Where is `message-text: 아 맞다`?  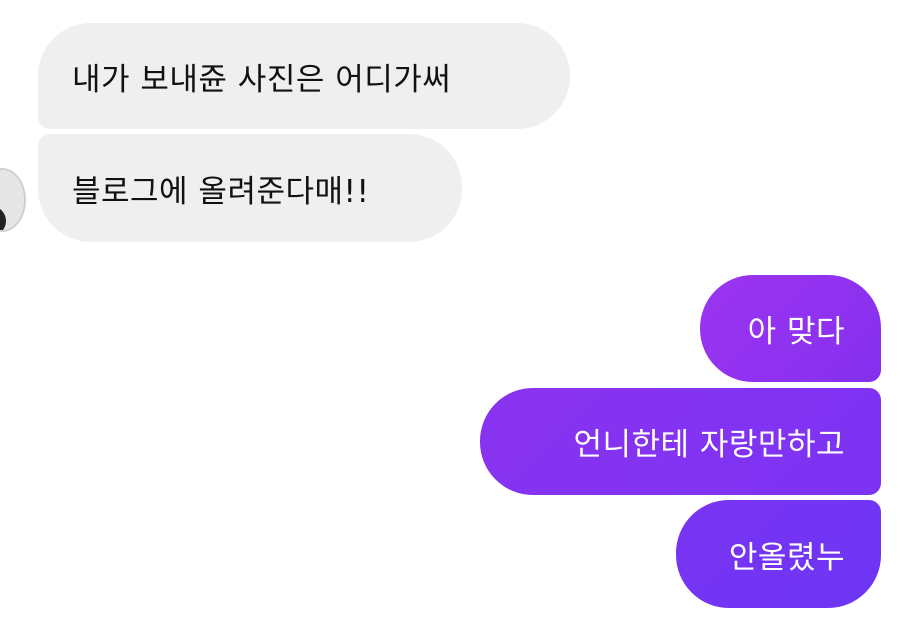
message-text: 아 맞다 is located at coordinates (796, 332).